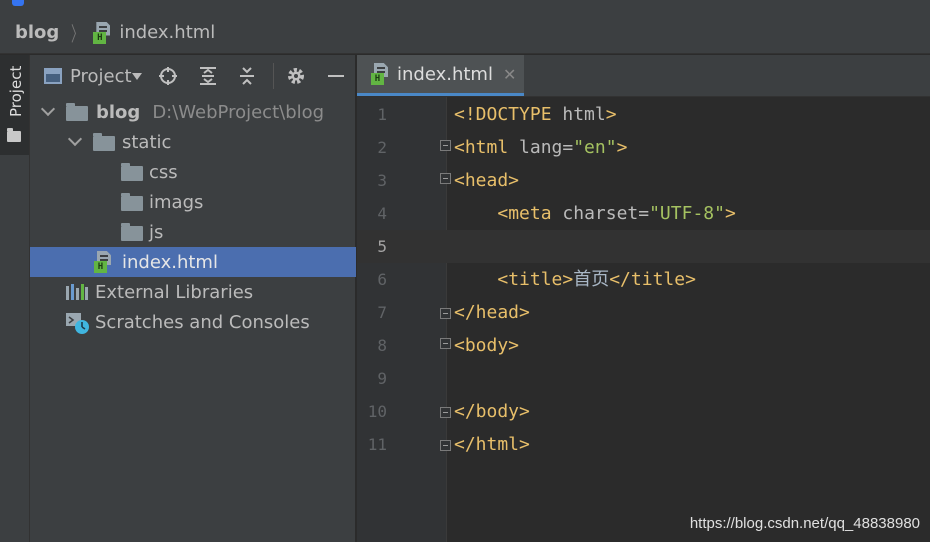 The image size is (930, 542). I want to click on line-number: 2, so click(382, 147).